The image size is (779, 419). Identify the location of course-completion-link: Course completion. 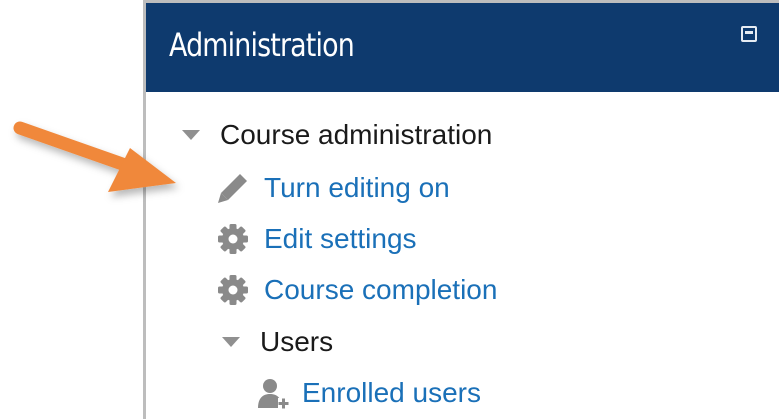
(380, 290).